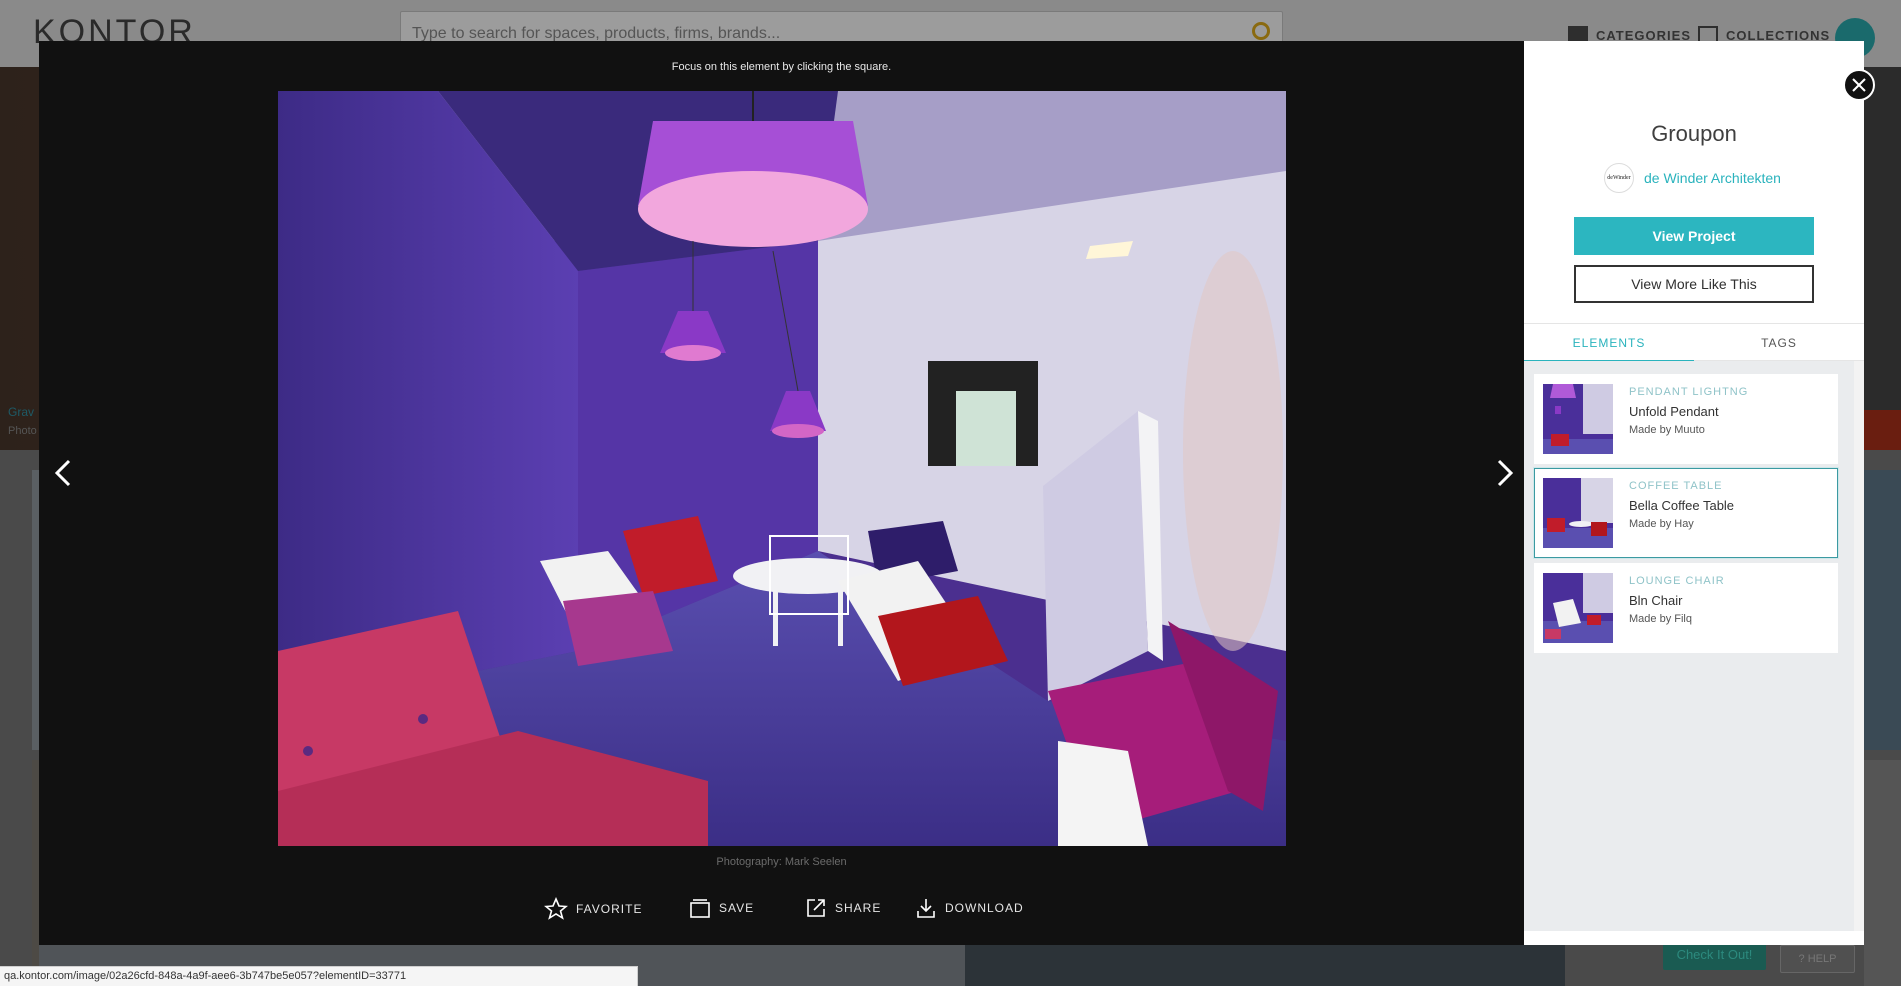  What do you see at coordinates (1661, 524) in the screenshot?
I see `element-maker: Made by Hay` at bounding box center [1661, 524].